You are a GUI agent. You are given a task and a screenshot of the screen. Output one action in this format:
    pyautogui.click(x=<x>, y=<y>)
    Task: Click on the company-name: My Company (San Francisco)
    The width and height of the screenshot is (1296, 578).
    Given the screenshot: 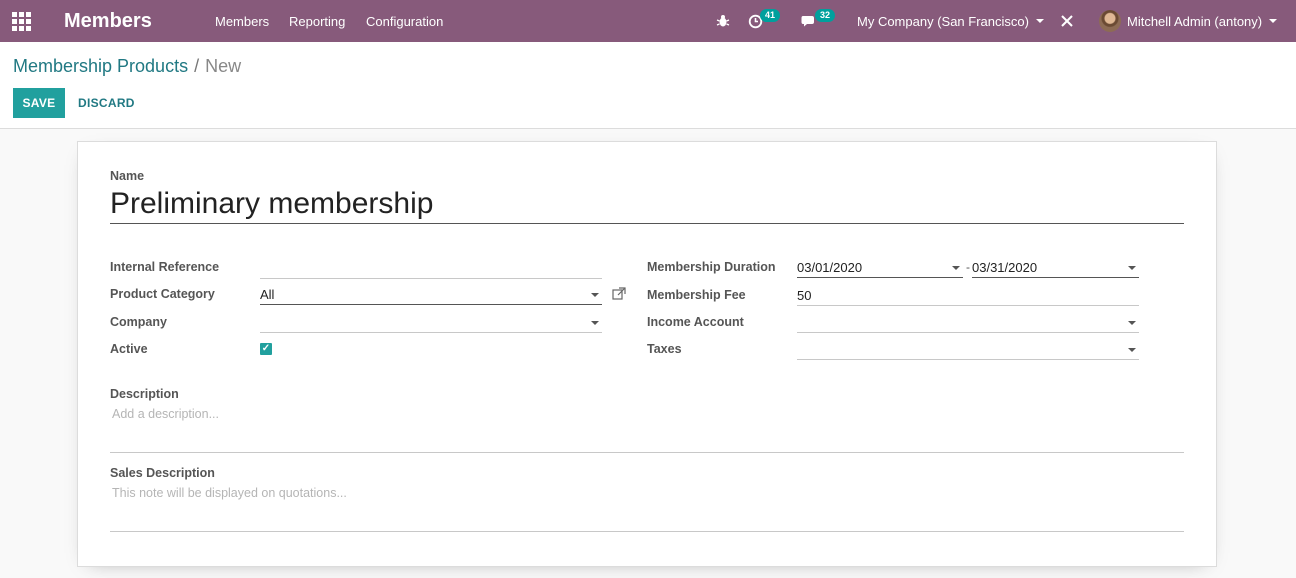 What is the action you would take?
    pyautogui.click(x=943, y=21)
    